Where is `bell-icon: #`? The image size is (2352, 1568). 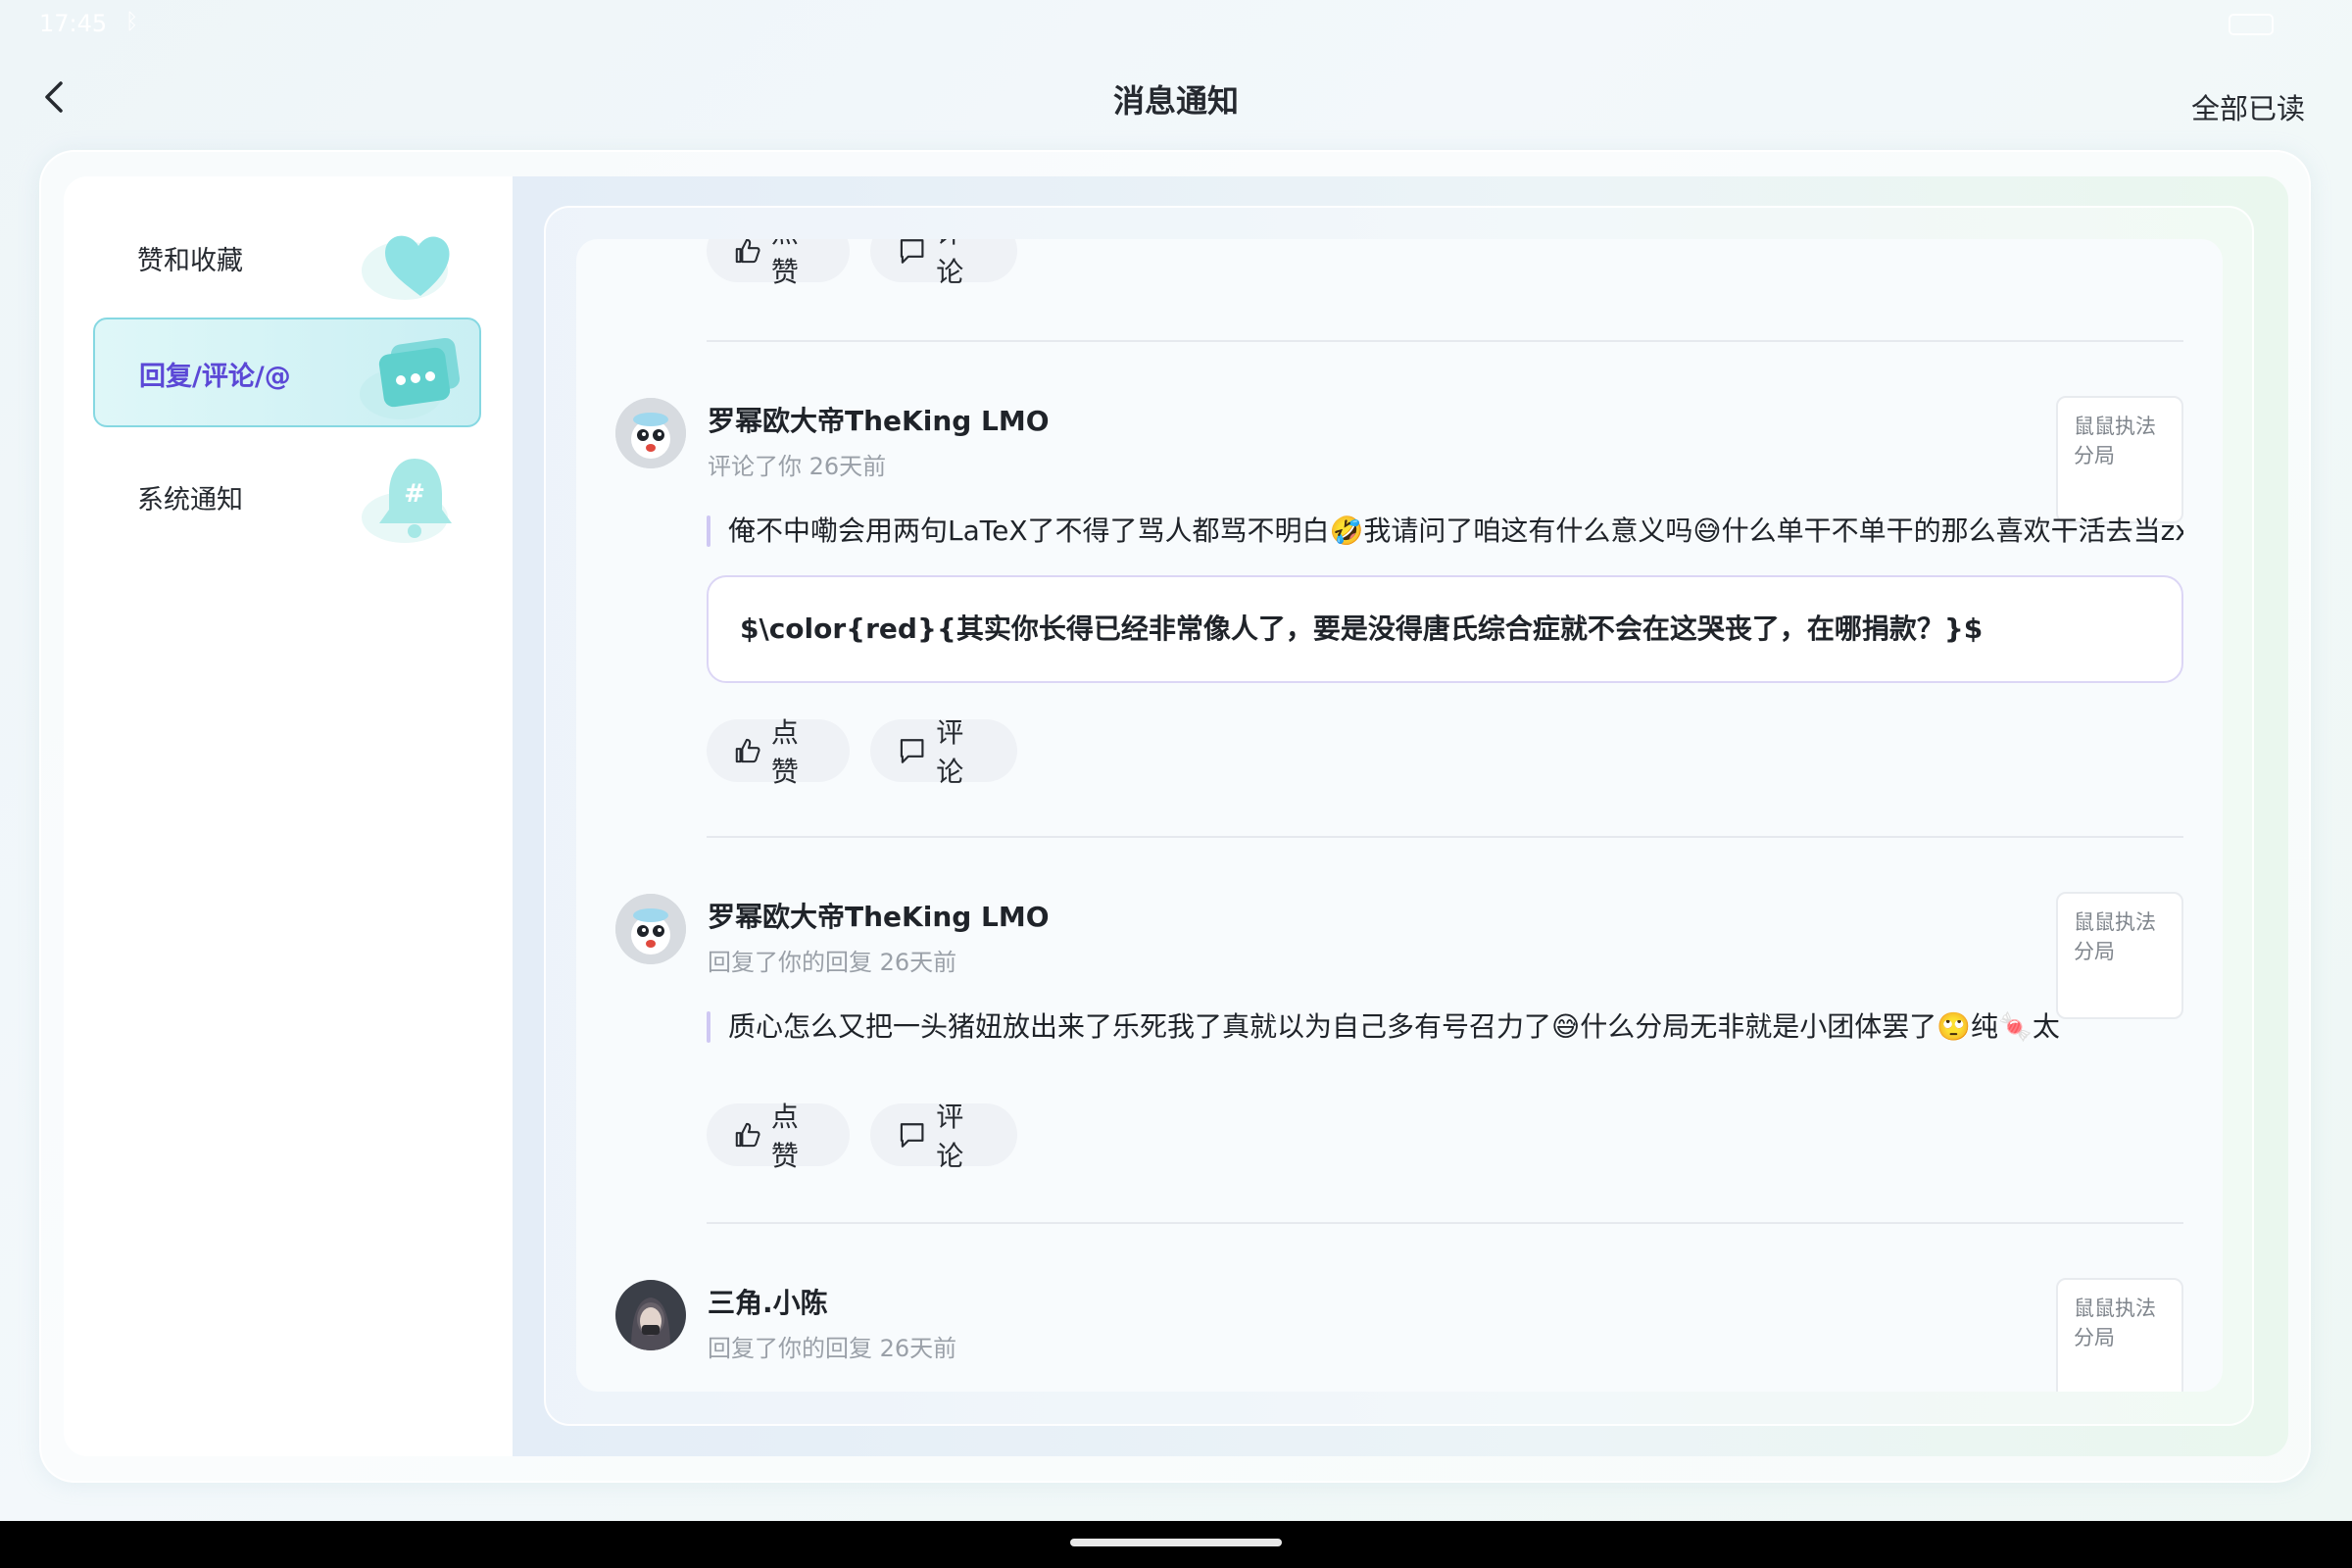 bell-icon: # is located at coordinates (407, 501).